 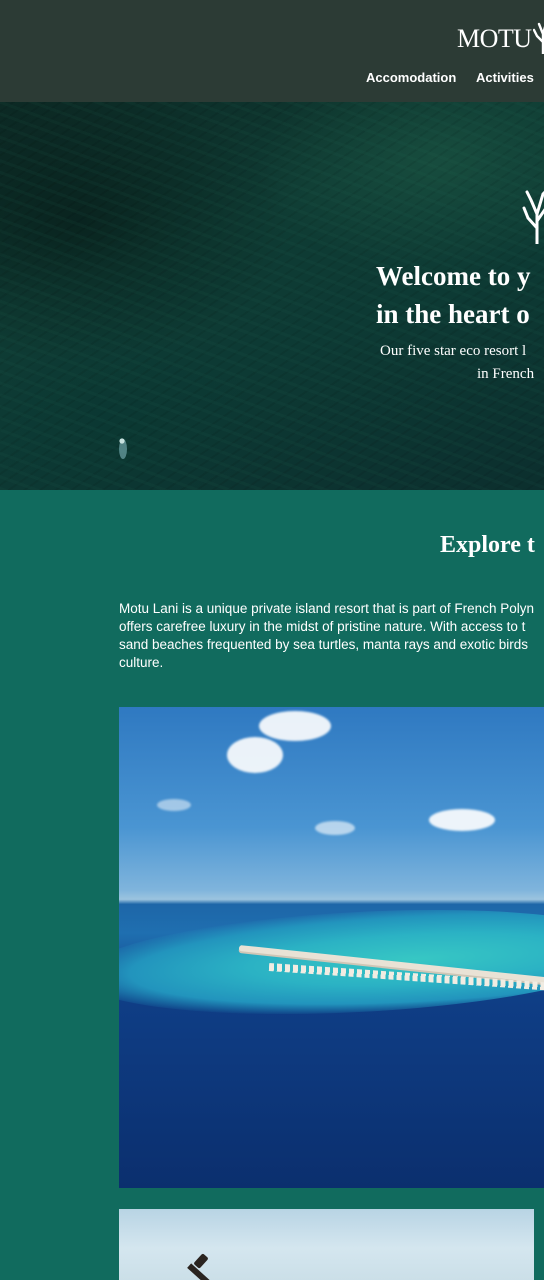 I want to click on explore-heading: Explore t, so click(x=487, y=545).